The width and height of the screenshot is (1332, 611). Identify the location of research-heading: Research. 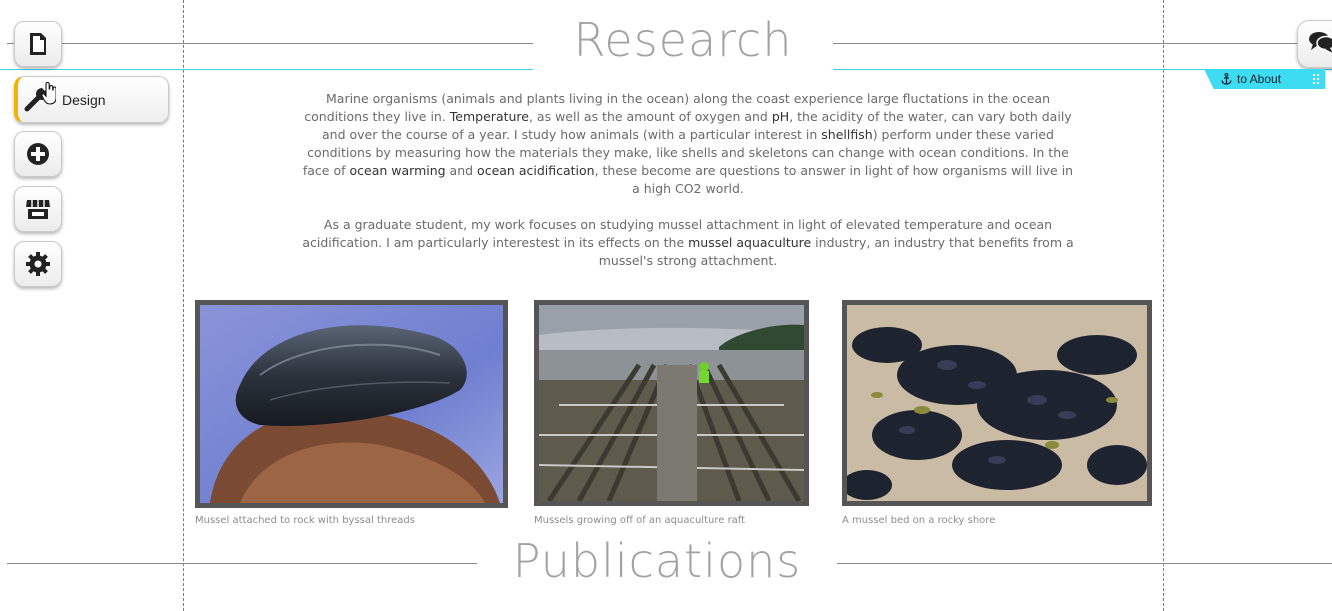
(683, 40).